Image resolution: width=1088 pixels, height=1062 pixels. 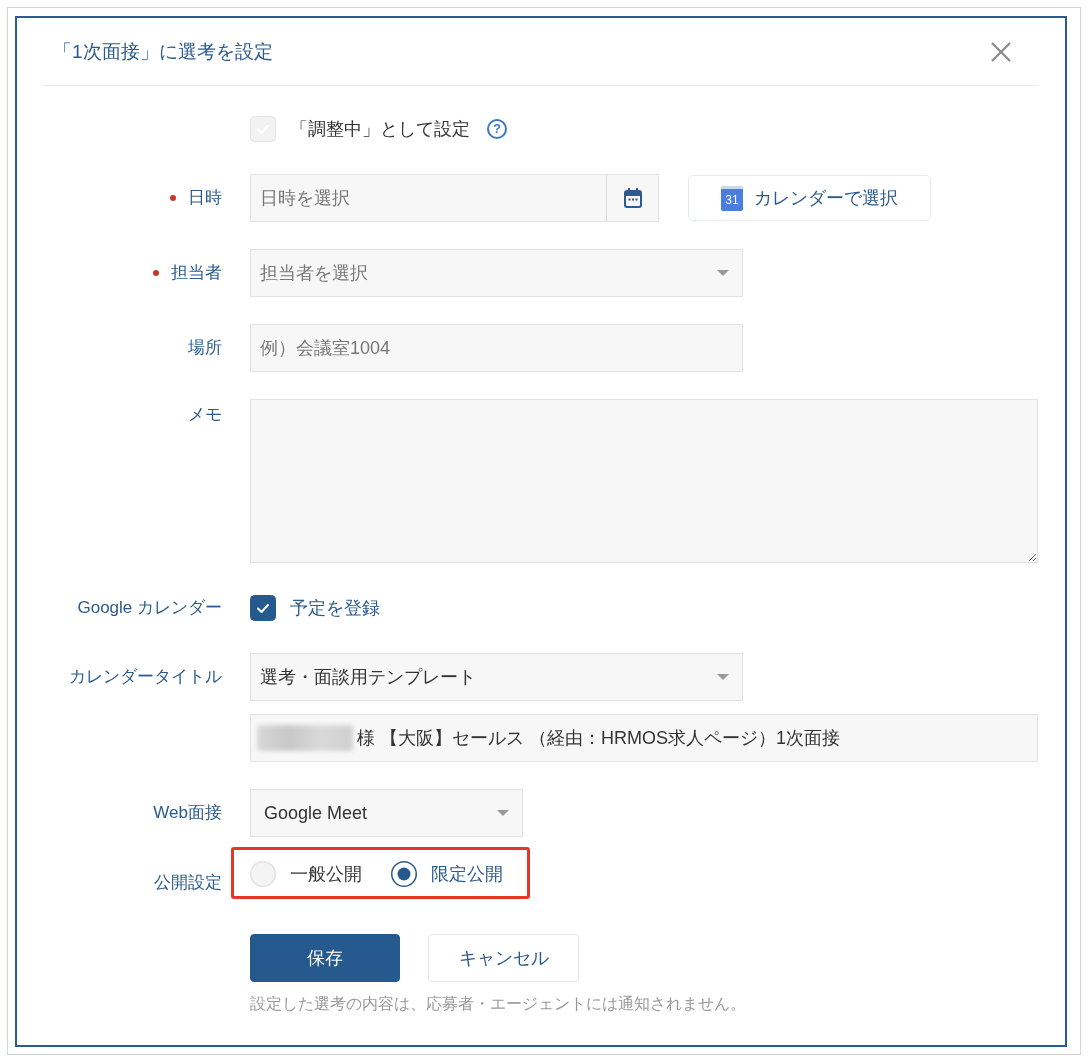 I want to click on field-label: Web面接, so click(x=187, y=813).